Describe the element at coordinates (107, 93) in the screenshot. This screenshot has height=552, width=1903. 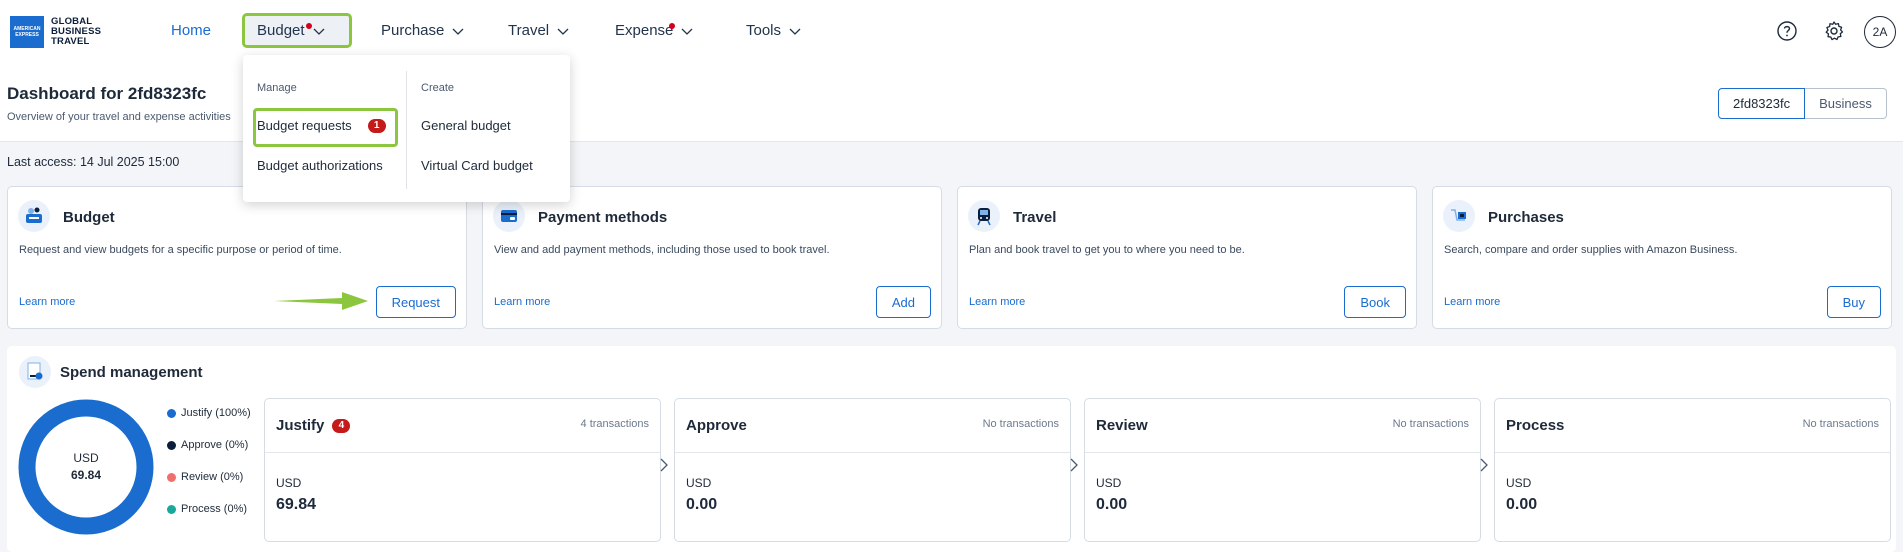
I see `page-title: Dashboard for 2fd8323fc` at that location.